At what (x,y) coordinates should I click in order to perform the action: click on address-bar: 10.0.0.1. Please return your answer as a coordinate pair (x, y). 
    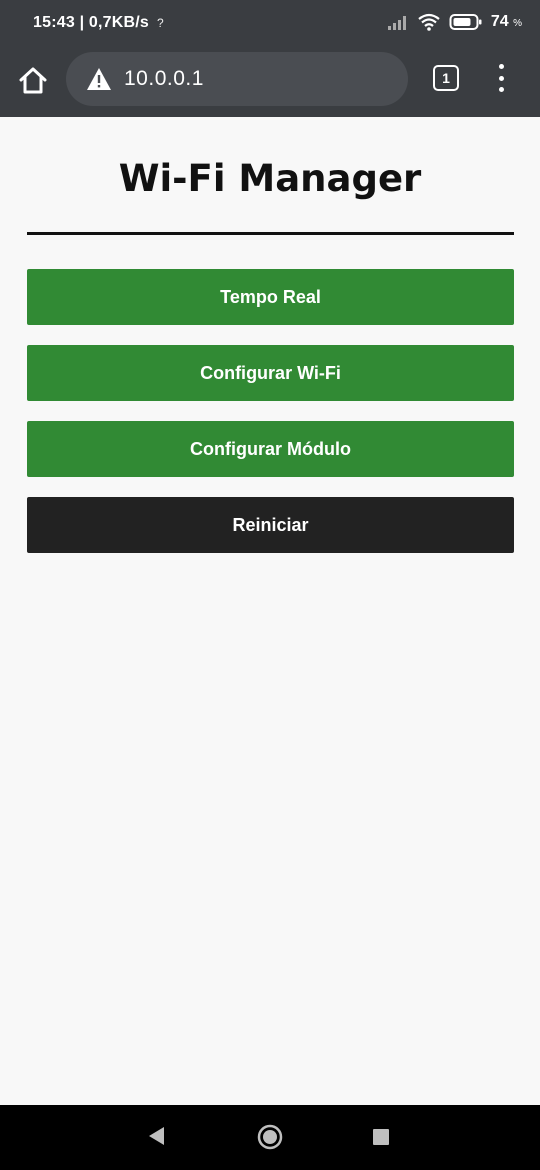
    Looking at the image, I should click on (237, 79).